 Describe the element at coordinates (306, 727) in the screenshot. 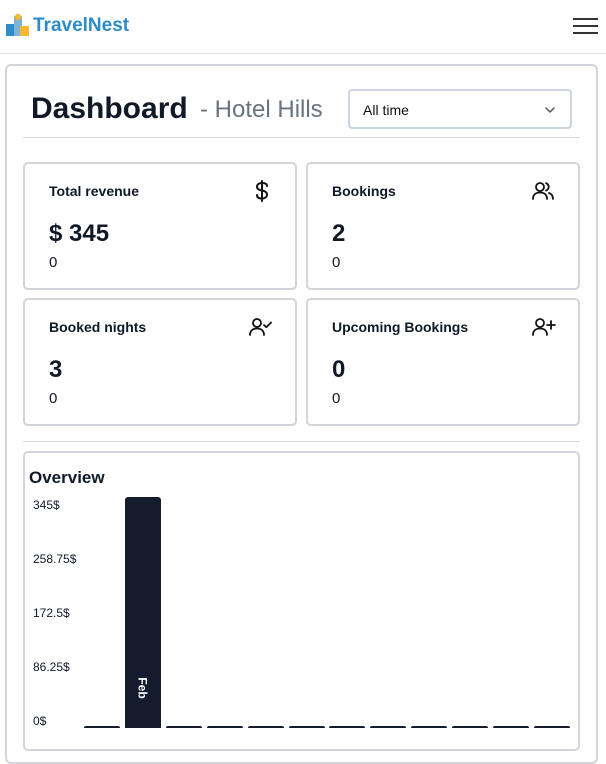

I see `chart-bar-jun` at that location.